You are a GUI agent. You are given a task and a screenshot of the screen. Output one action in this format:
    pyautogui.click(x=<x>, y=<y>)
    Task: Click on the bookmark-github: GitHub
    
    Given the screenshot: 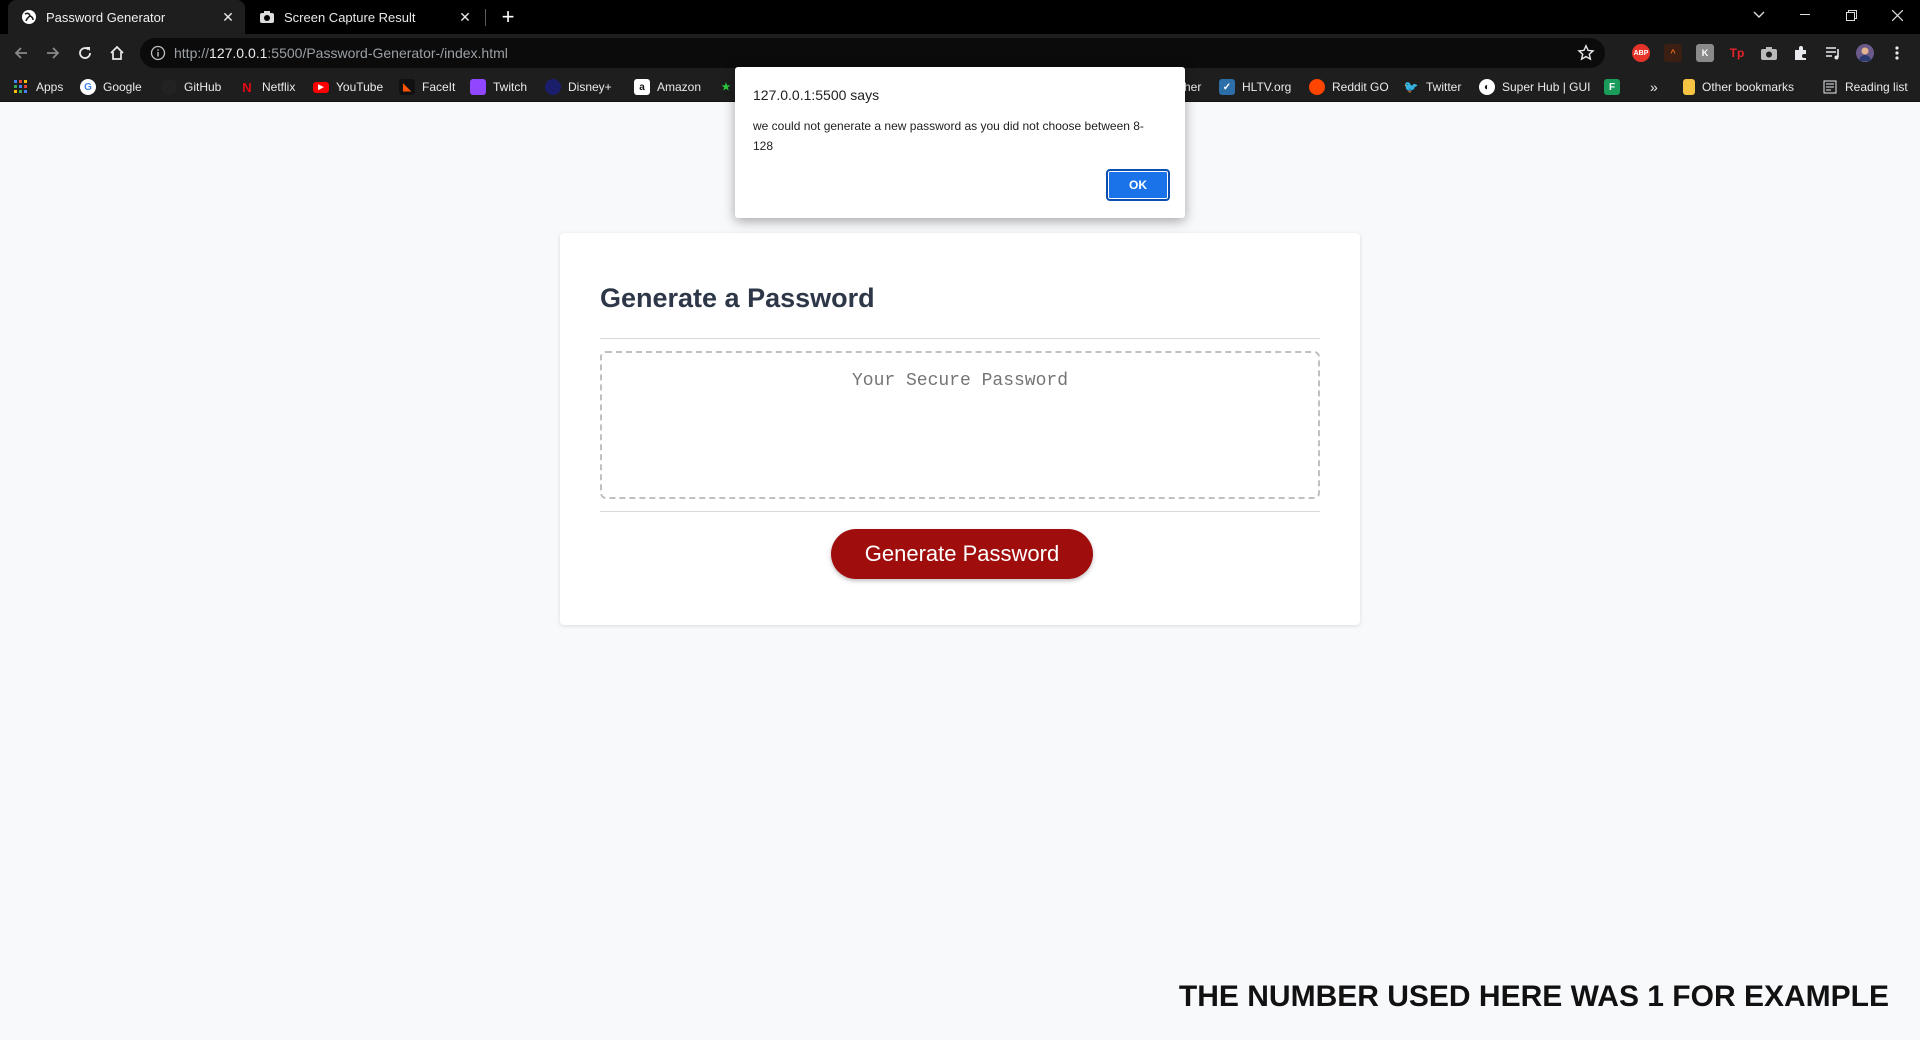 What is the action you would take?
    pyautogui.click(x=191, y=87)
    